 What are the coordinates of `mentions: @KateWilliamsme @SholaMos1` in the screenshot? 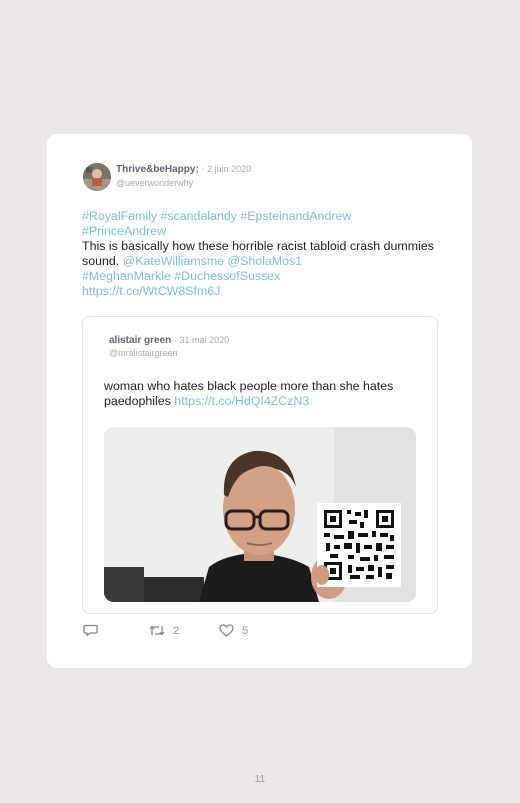 It's located at (212, 261).